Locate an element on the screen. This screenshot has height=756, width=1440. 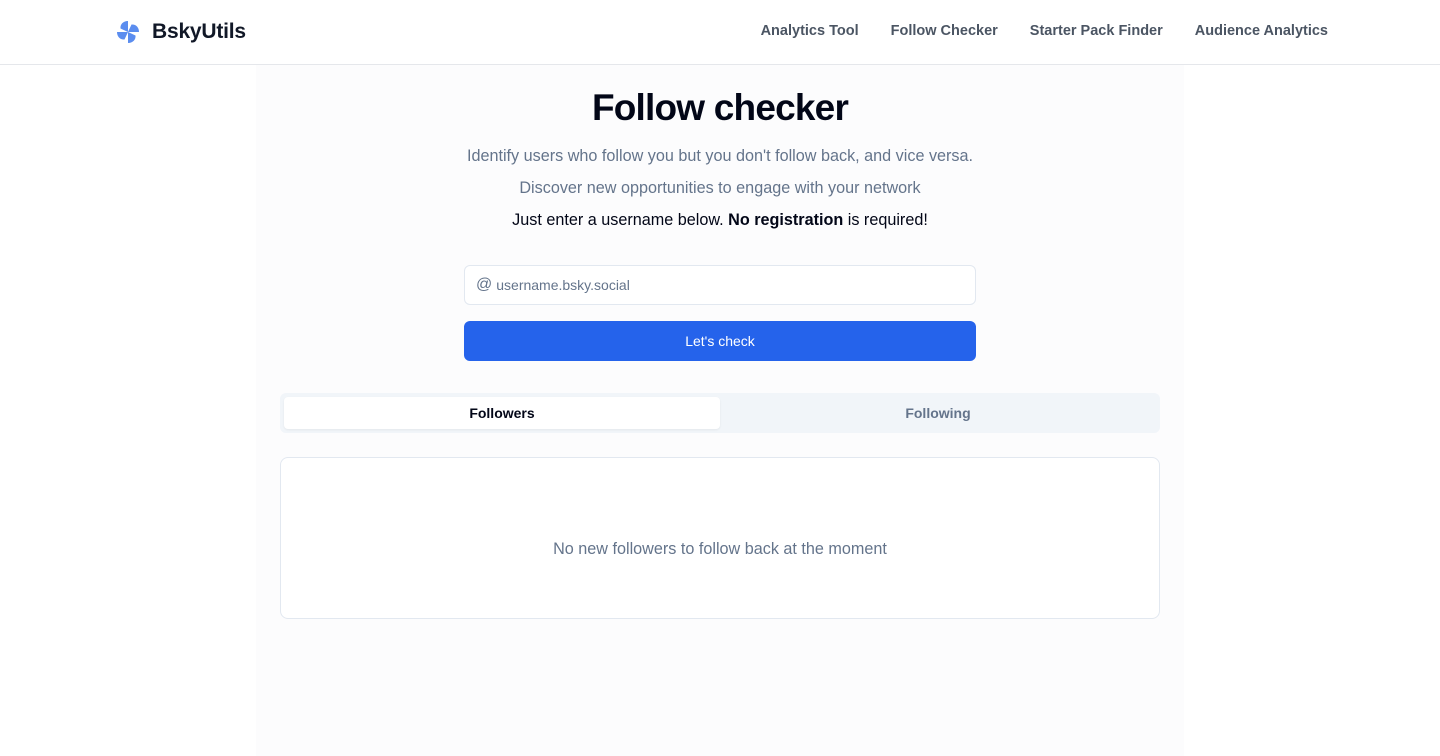
note-bold: No registration is located at coordinates (786, 220).